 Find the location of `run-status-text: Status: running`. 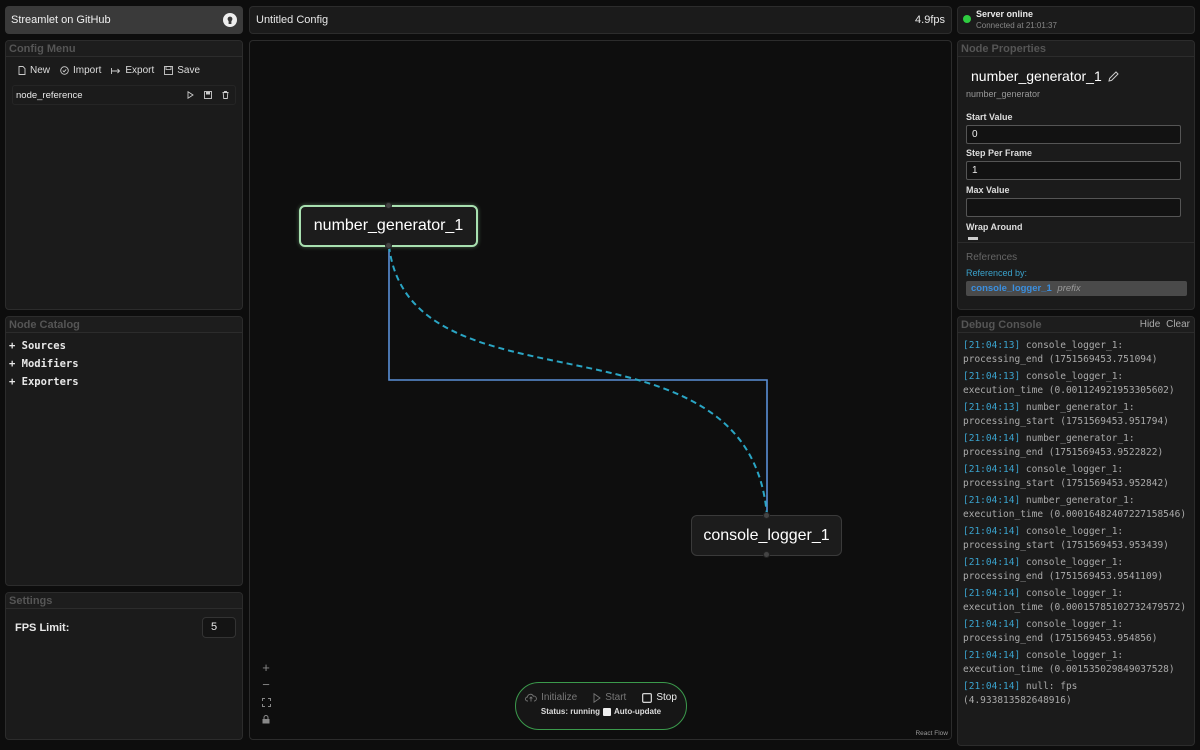

run-status-text: Status: running is located at coordinates (570, 711).